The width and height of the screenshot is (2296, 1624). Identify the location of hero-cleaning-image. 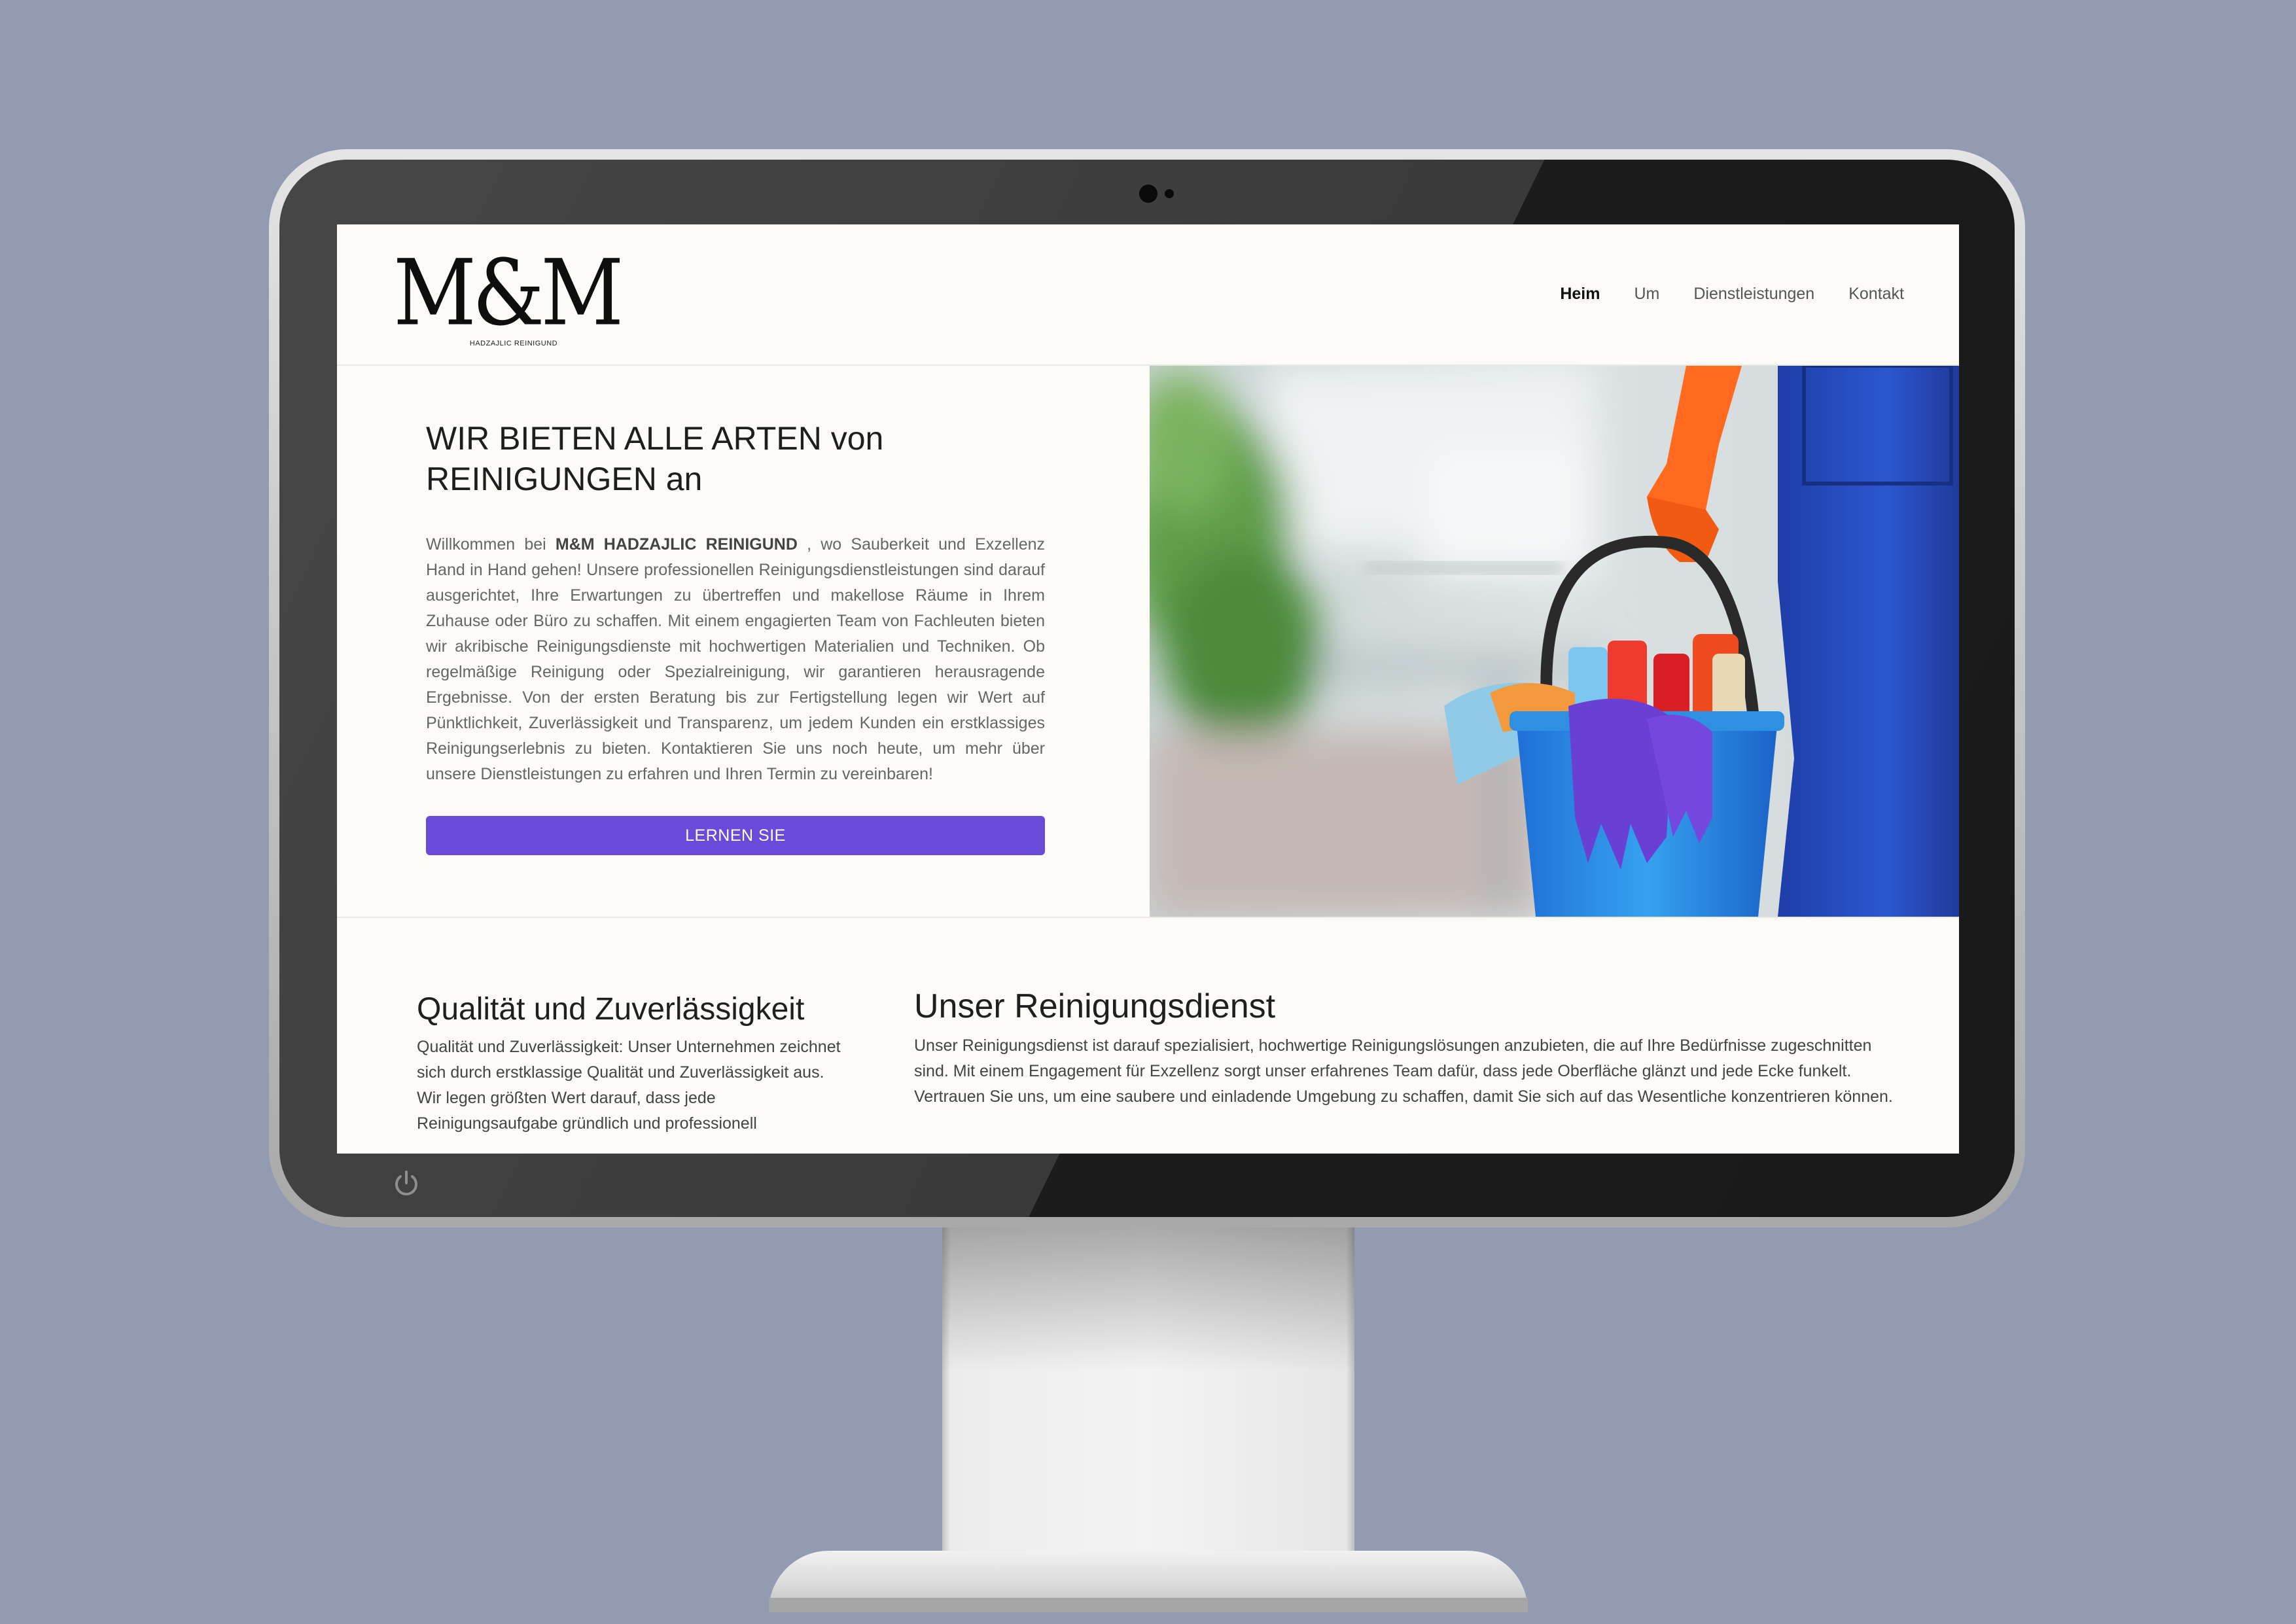
(1555, 641).